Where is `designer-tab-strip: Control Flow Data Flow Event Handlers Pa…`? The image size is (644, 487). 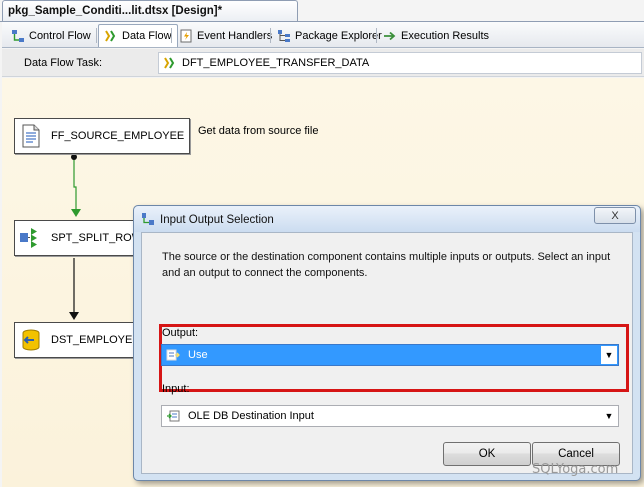
designer-tab-strip: Control Flow Data Flow Event Handlers Pa… is located at coordinates (323, 35).